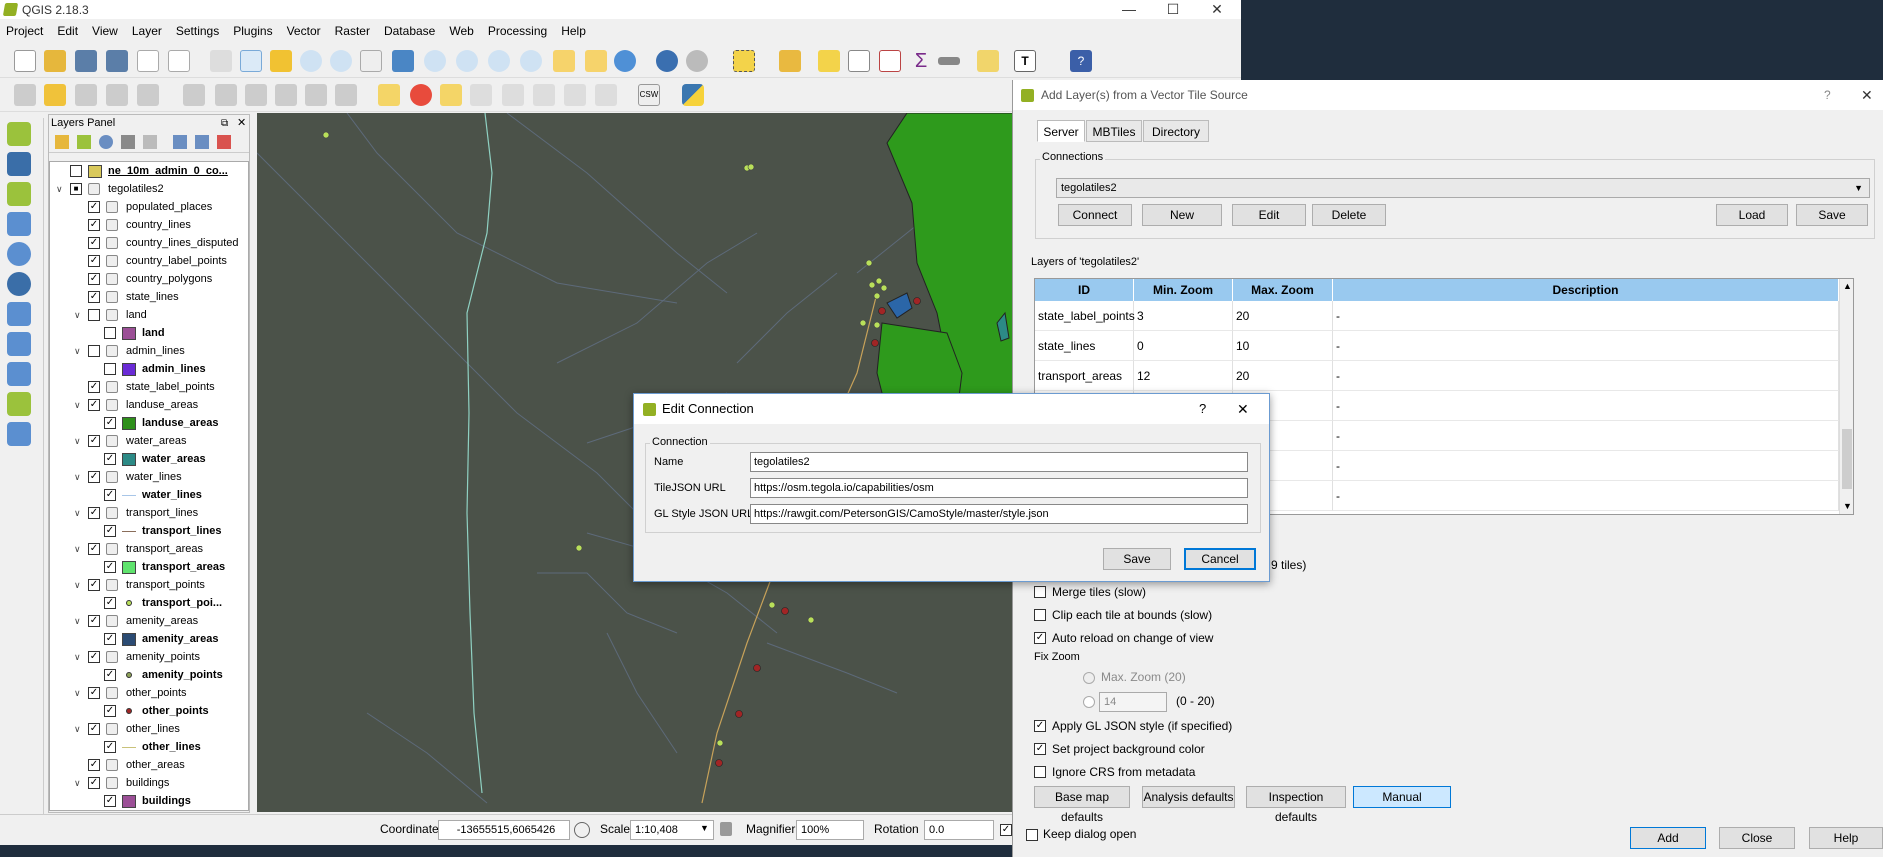 This screenshot has height=857, width=1883. What do you see at coordinates (197, 31) in the screenshot?
I see `menu-item-settings: Settings` at bounding box center [197, 31].